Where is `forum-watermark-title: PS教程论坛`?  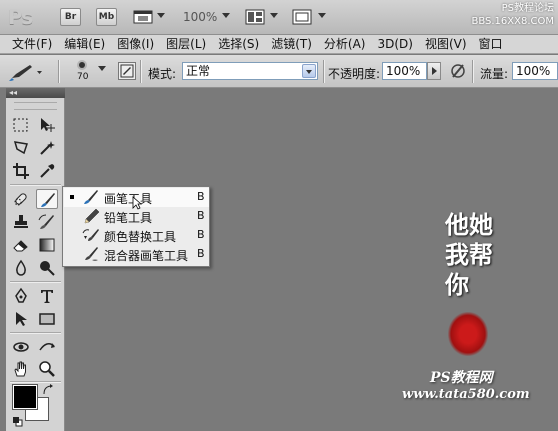
forum-watermark-title: PS教程论坛 is located at coordinates (527, 8).